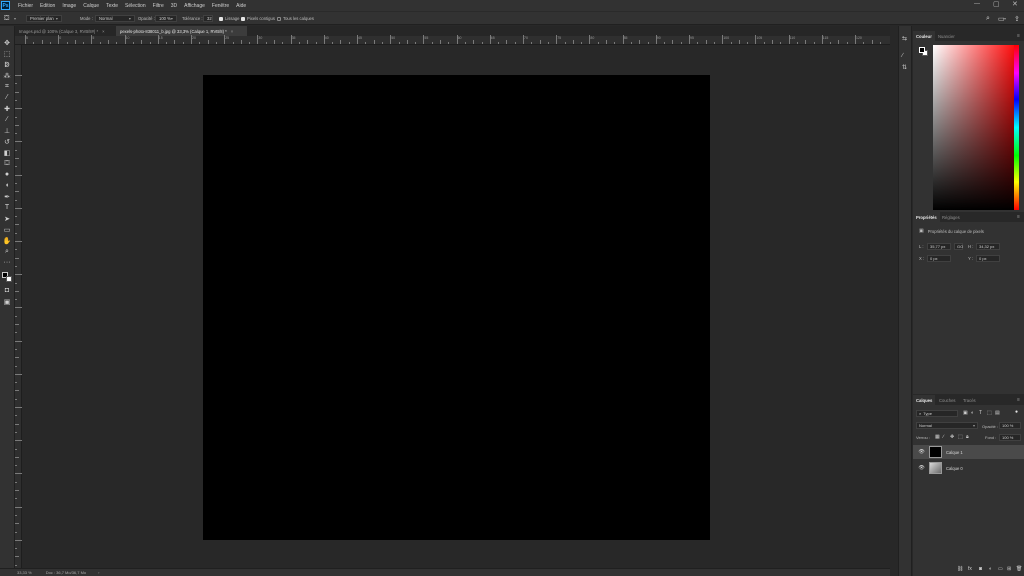 The height and width of the screenshot is (576, 1024). I want to click on minimize-icon: —, so click(977, 4).